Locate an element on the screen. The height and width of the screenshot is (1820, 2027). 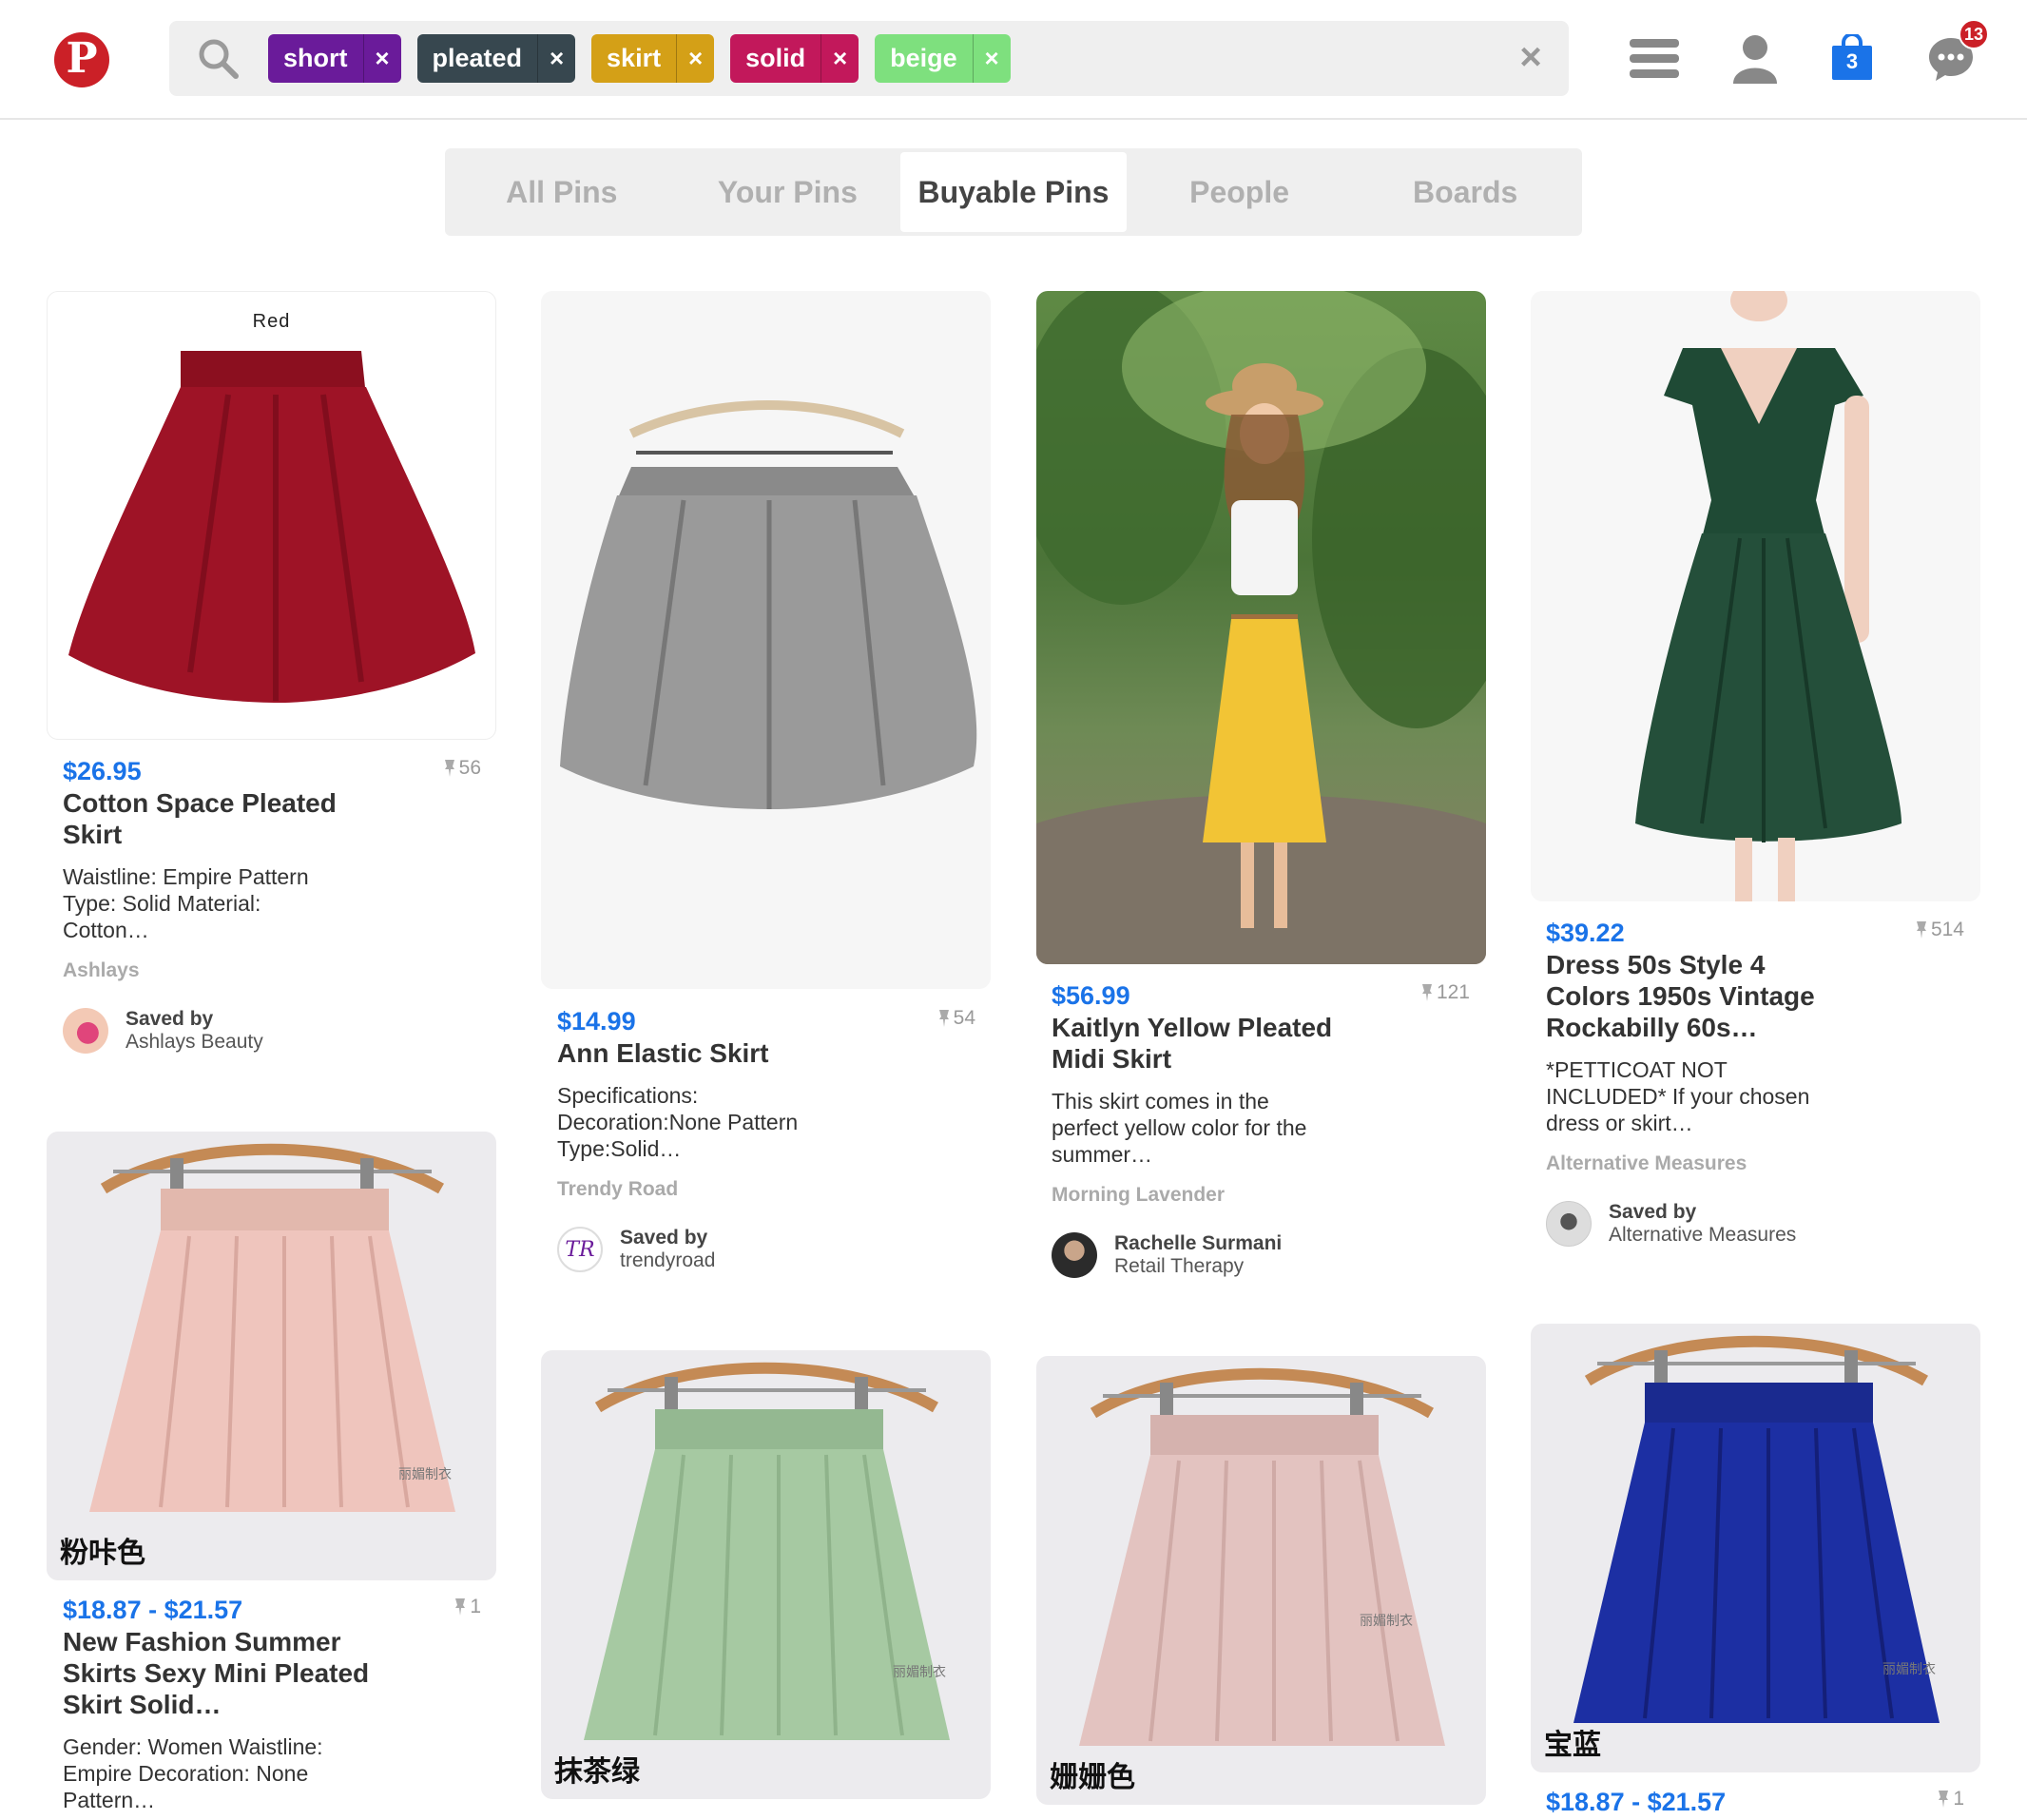
pin-source: Morning Lavender is located at coordinates (1261, 1195).